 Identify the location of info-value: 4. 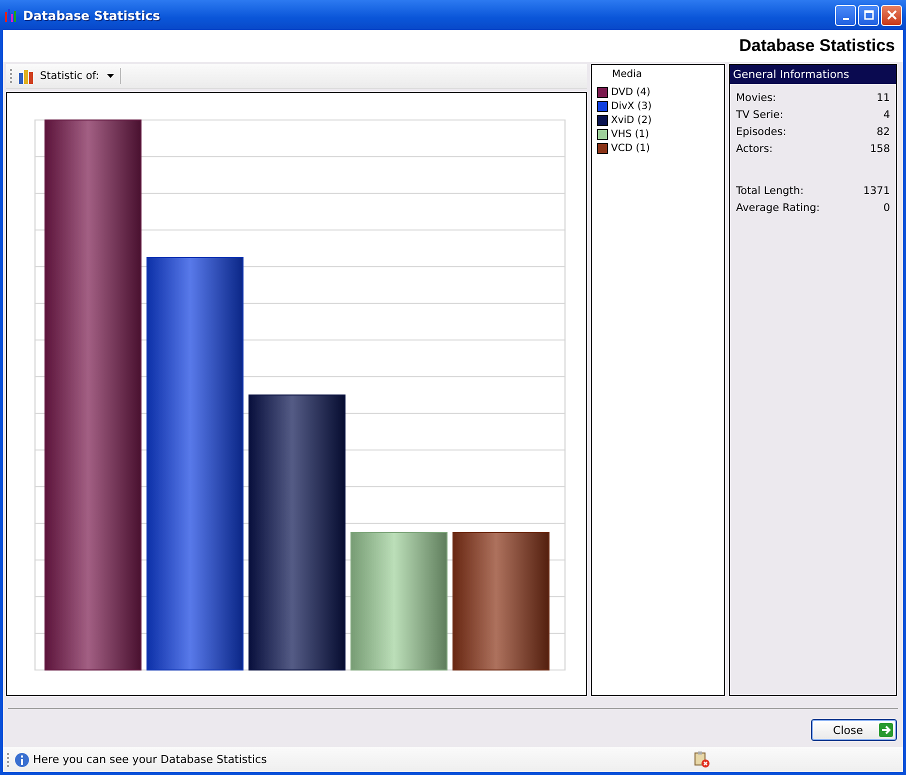
(886, 115).